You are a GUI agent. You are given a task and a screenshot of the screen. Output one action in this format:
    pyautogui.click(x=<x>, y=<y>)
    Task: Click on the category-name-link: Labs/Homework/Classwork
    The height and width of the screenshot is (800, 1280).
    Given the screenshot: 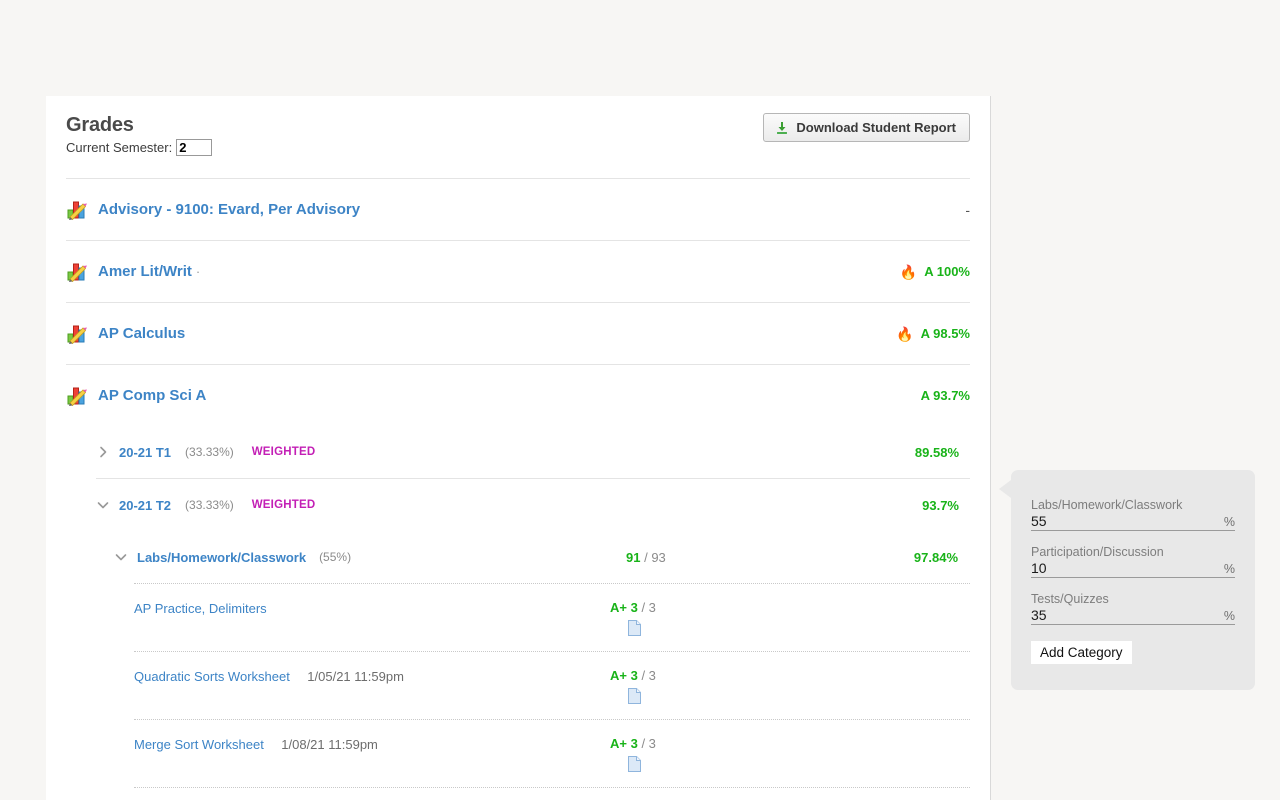 What is the action you would take?
    pyautogui.click(x=221, y=557)
    